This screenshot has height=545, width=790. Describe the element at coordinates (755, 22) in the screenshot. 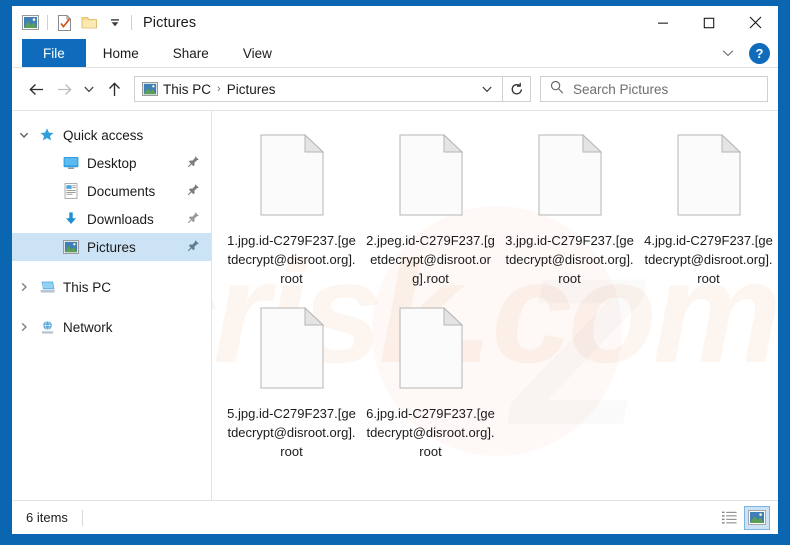

I see `close-button` at that location.